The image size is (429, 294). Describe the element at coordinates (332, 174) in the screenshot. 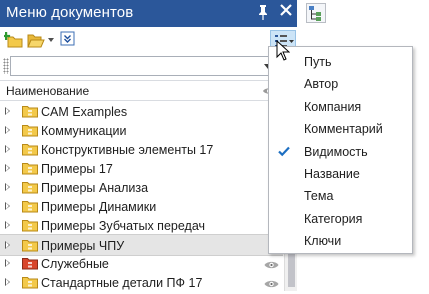

I see `menu-item-label: Название` at that location.